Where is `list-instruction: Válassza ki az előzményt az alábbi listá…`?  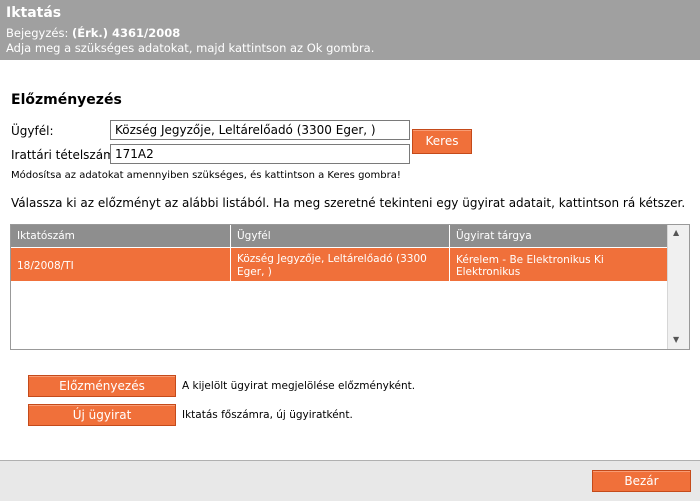
list-instruction: Válassza ki az előzményt az alábbi listá… is located at coordinates (348, 203).